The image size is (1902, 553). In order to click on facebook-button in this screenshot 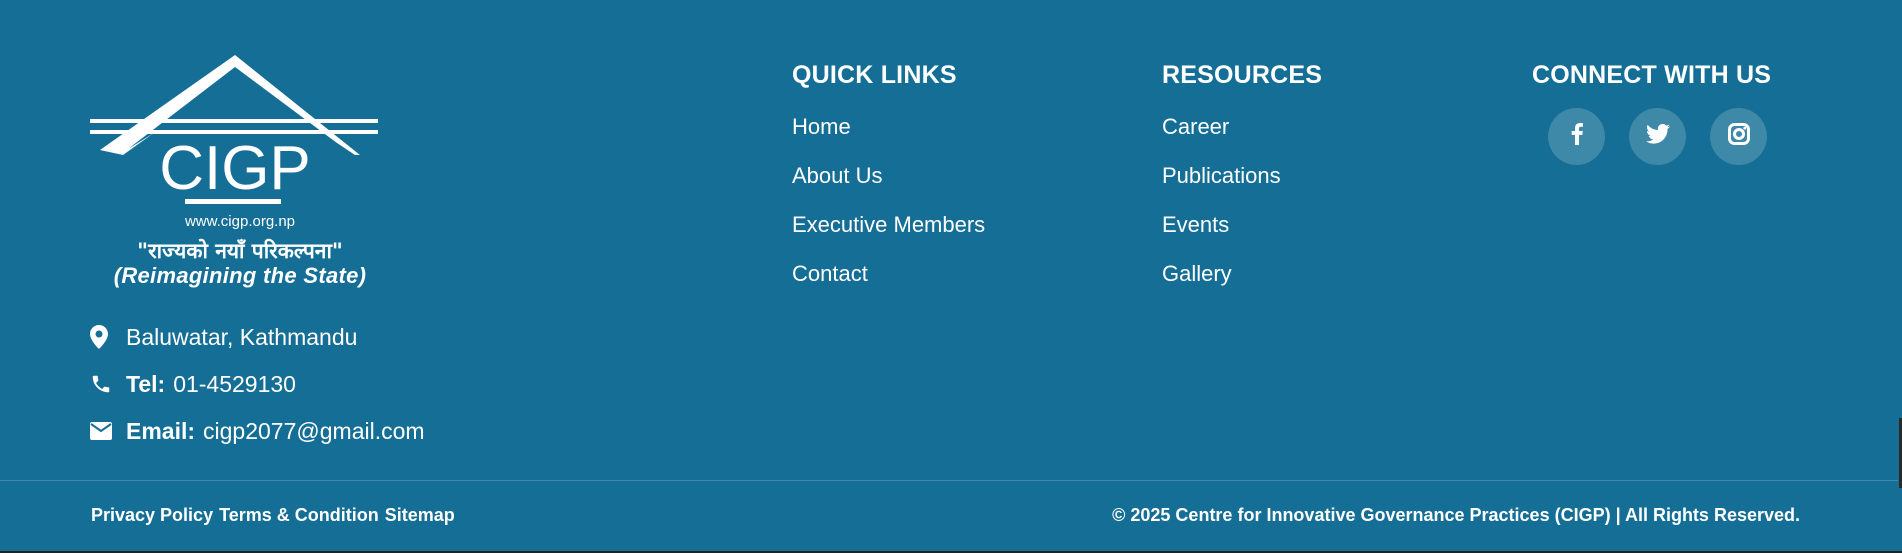, I will do `click(1576, 136)`.